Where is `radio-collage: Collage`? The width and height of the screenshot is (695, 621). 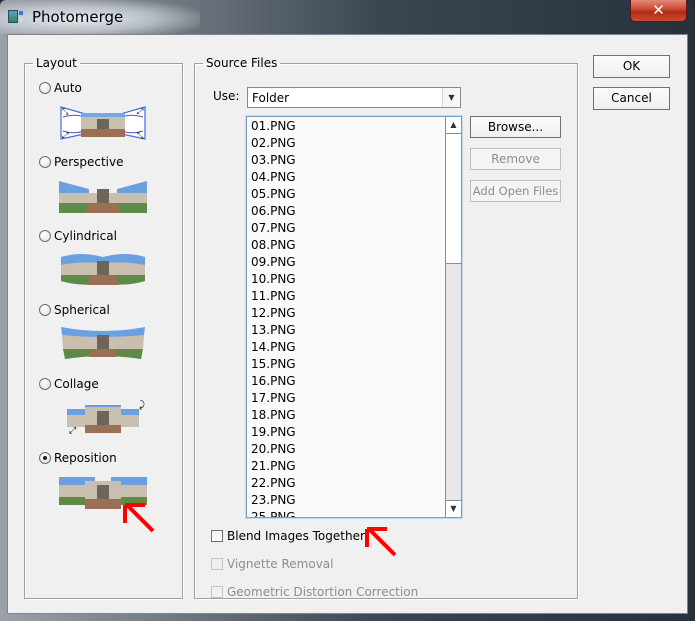 radio-collage: Collage is located at coordinates (69, 384).